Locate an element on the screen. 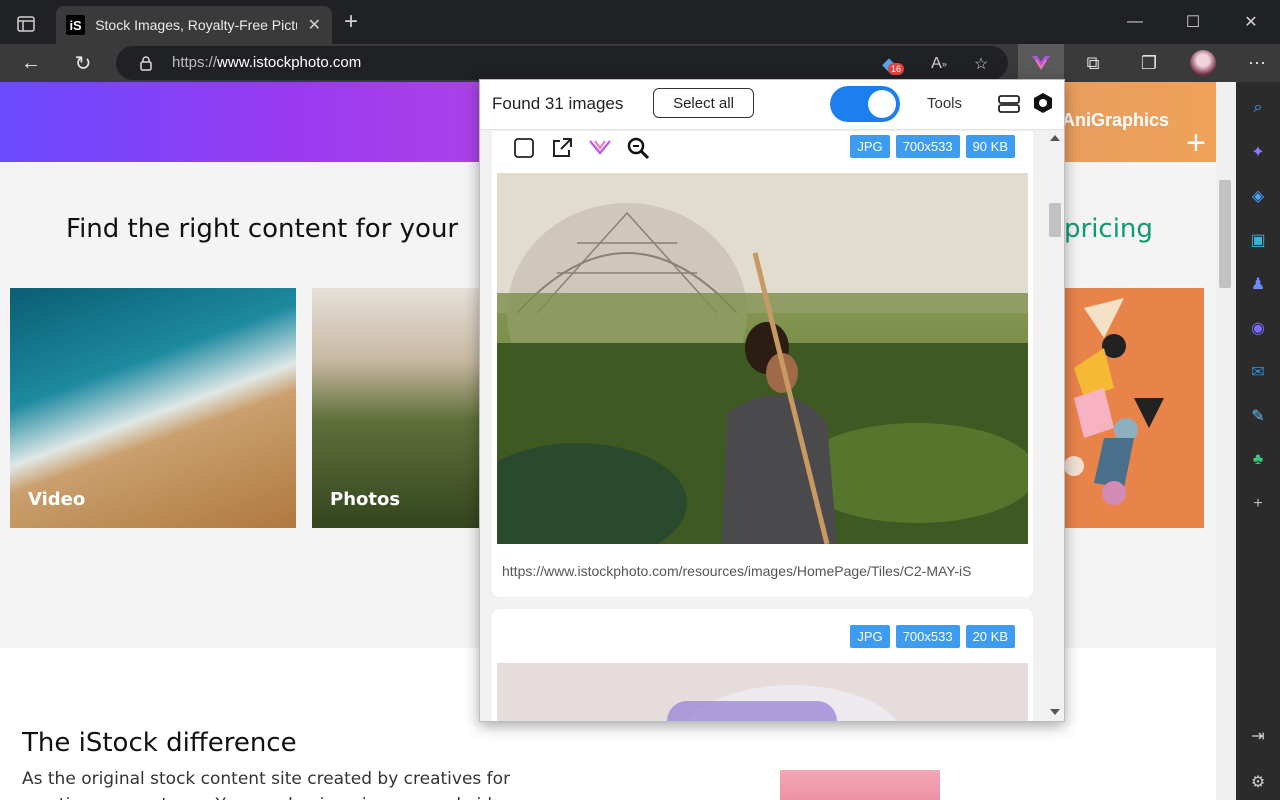  sidebar-settings-icon: ⚙ is located at coordinates (1258, 782).